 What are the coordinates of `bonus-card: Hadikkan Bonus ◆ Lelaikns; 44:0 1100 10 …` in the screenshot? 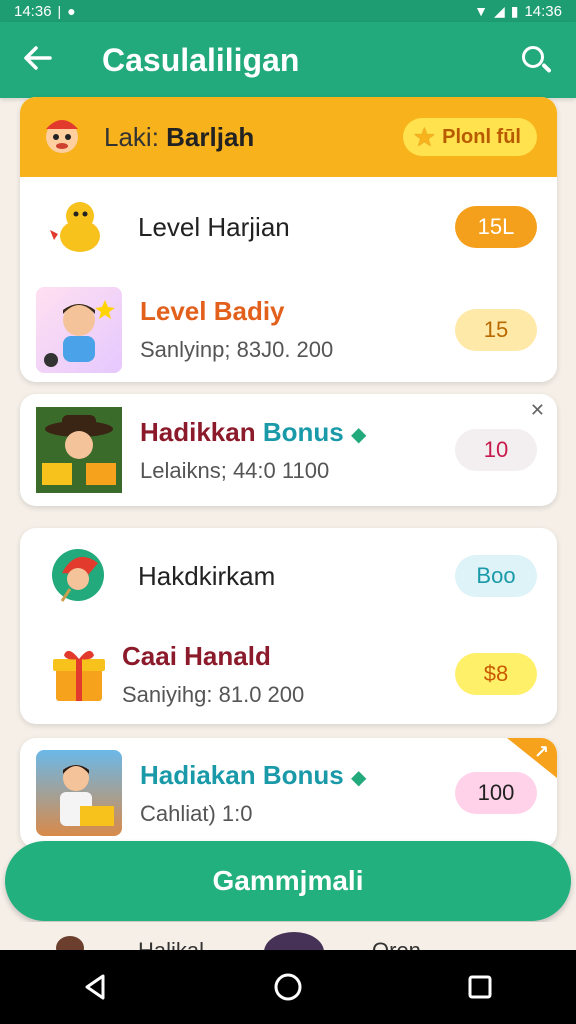 It's located at (288, 450).